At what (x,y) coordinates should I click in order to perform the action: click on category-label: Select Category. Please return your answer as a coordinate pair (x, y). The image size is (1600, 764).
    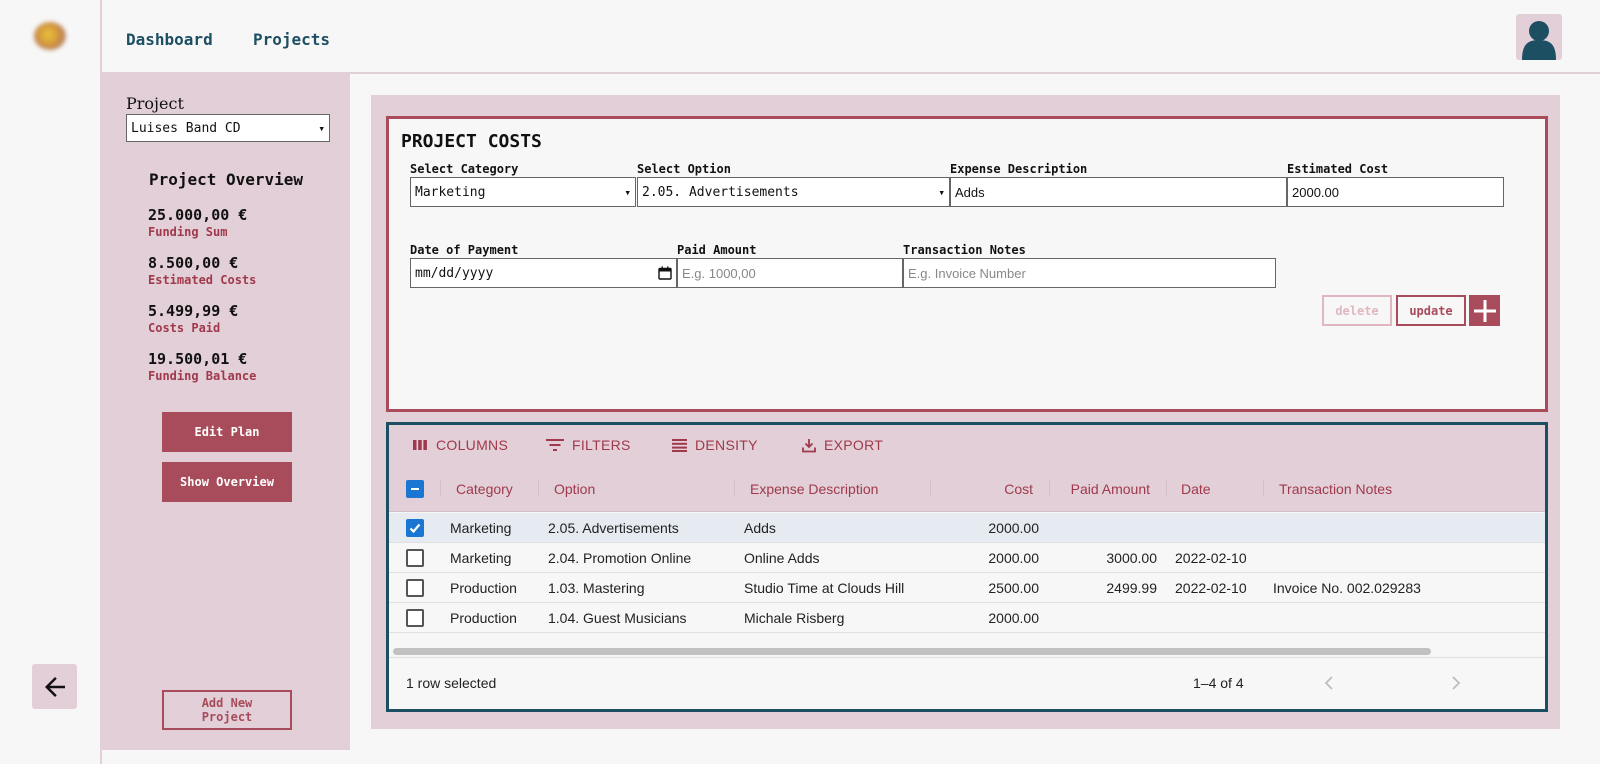
    Looking at the image, I should click on (464, 169).